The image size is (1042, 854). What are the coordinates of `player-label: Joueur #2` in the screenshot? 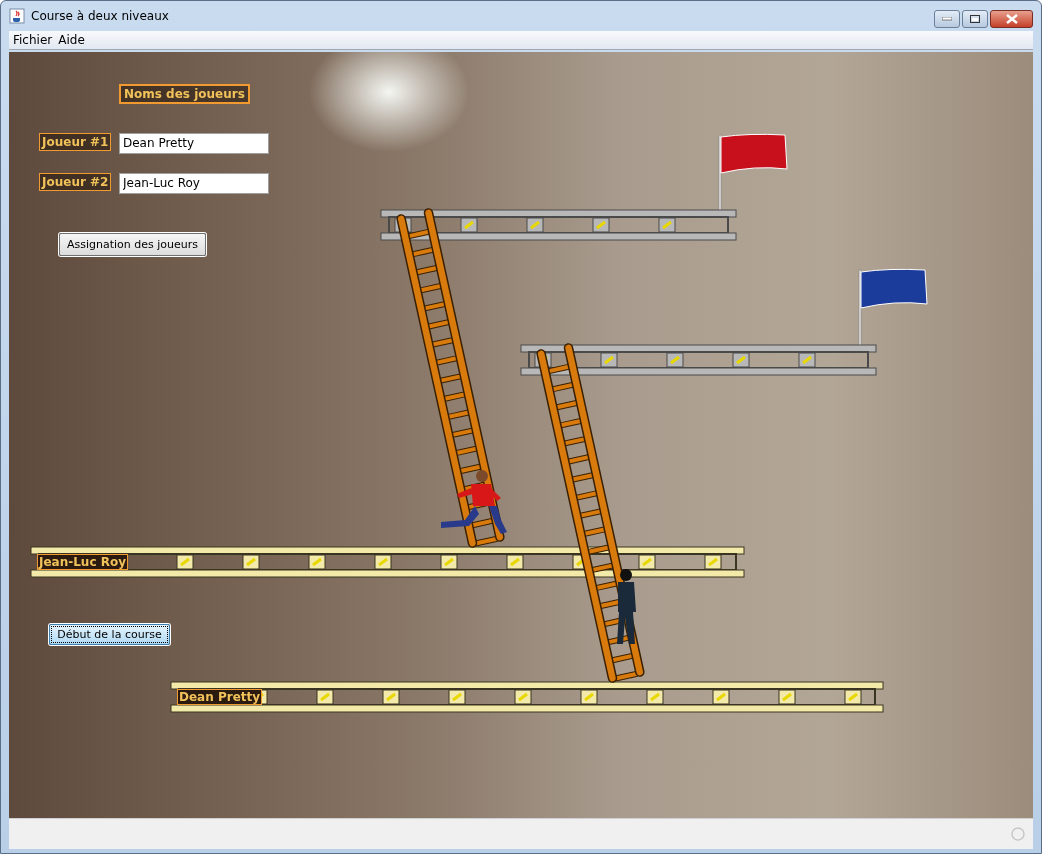 It's located at (75, 181).